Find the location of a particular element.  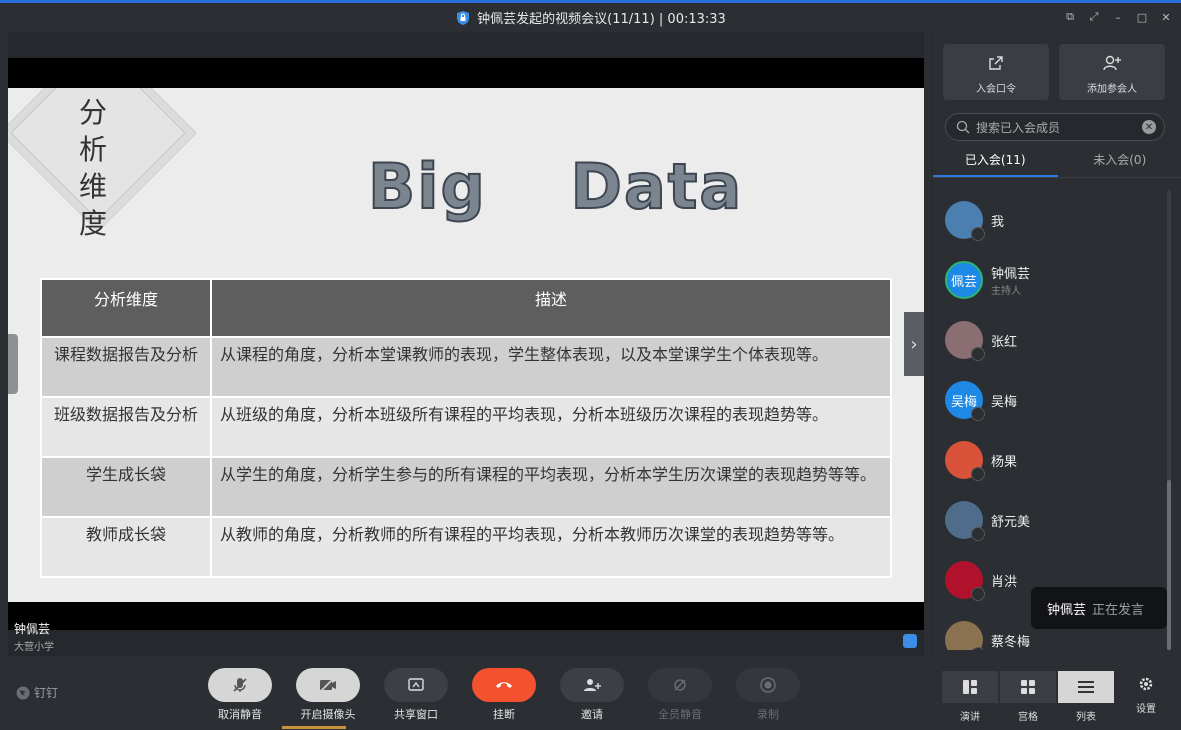

window-controls: ⧉ ⤢ – □ ✕ is located at coordinates (1118, 17).